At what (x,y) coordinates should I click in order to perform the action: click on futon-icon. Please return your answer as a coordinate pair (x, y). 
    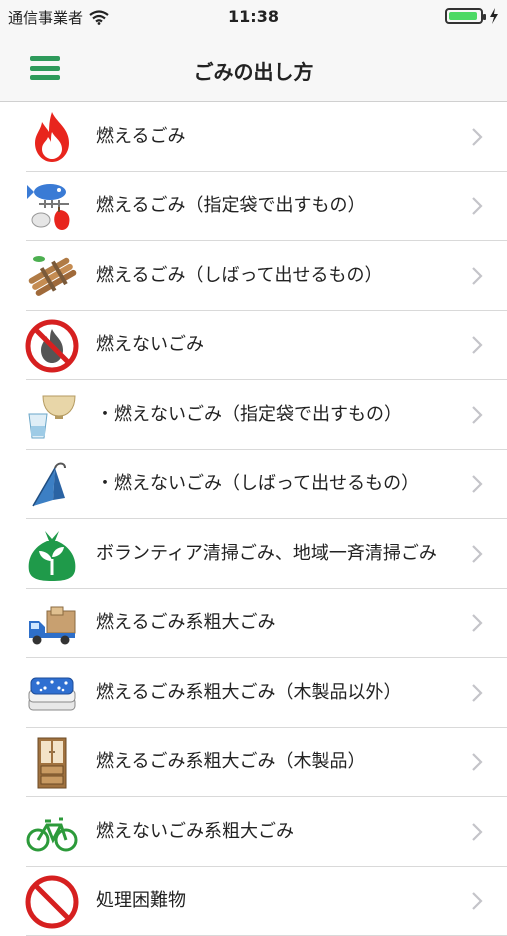
    Looking at the image, I should click on (52, 693).